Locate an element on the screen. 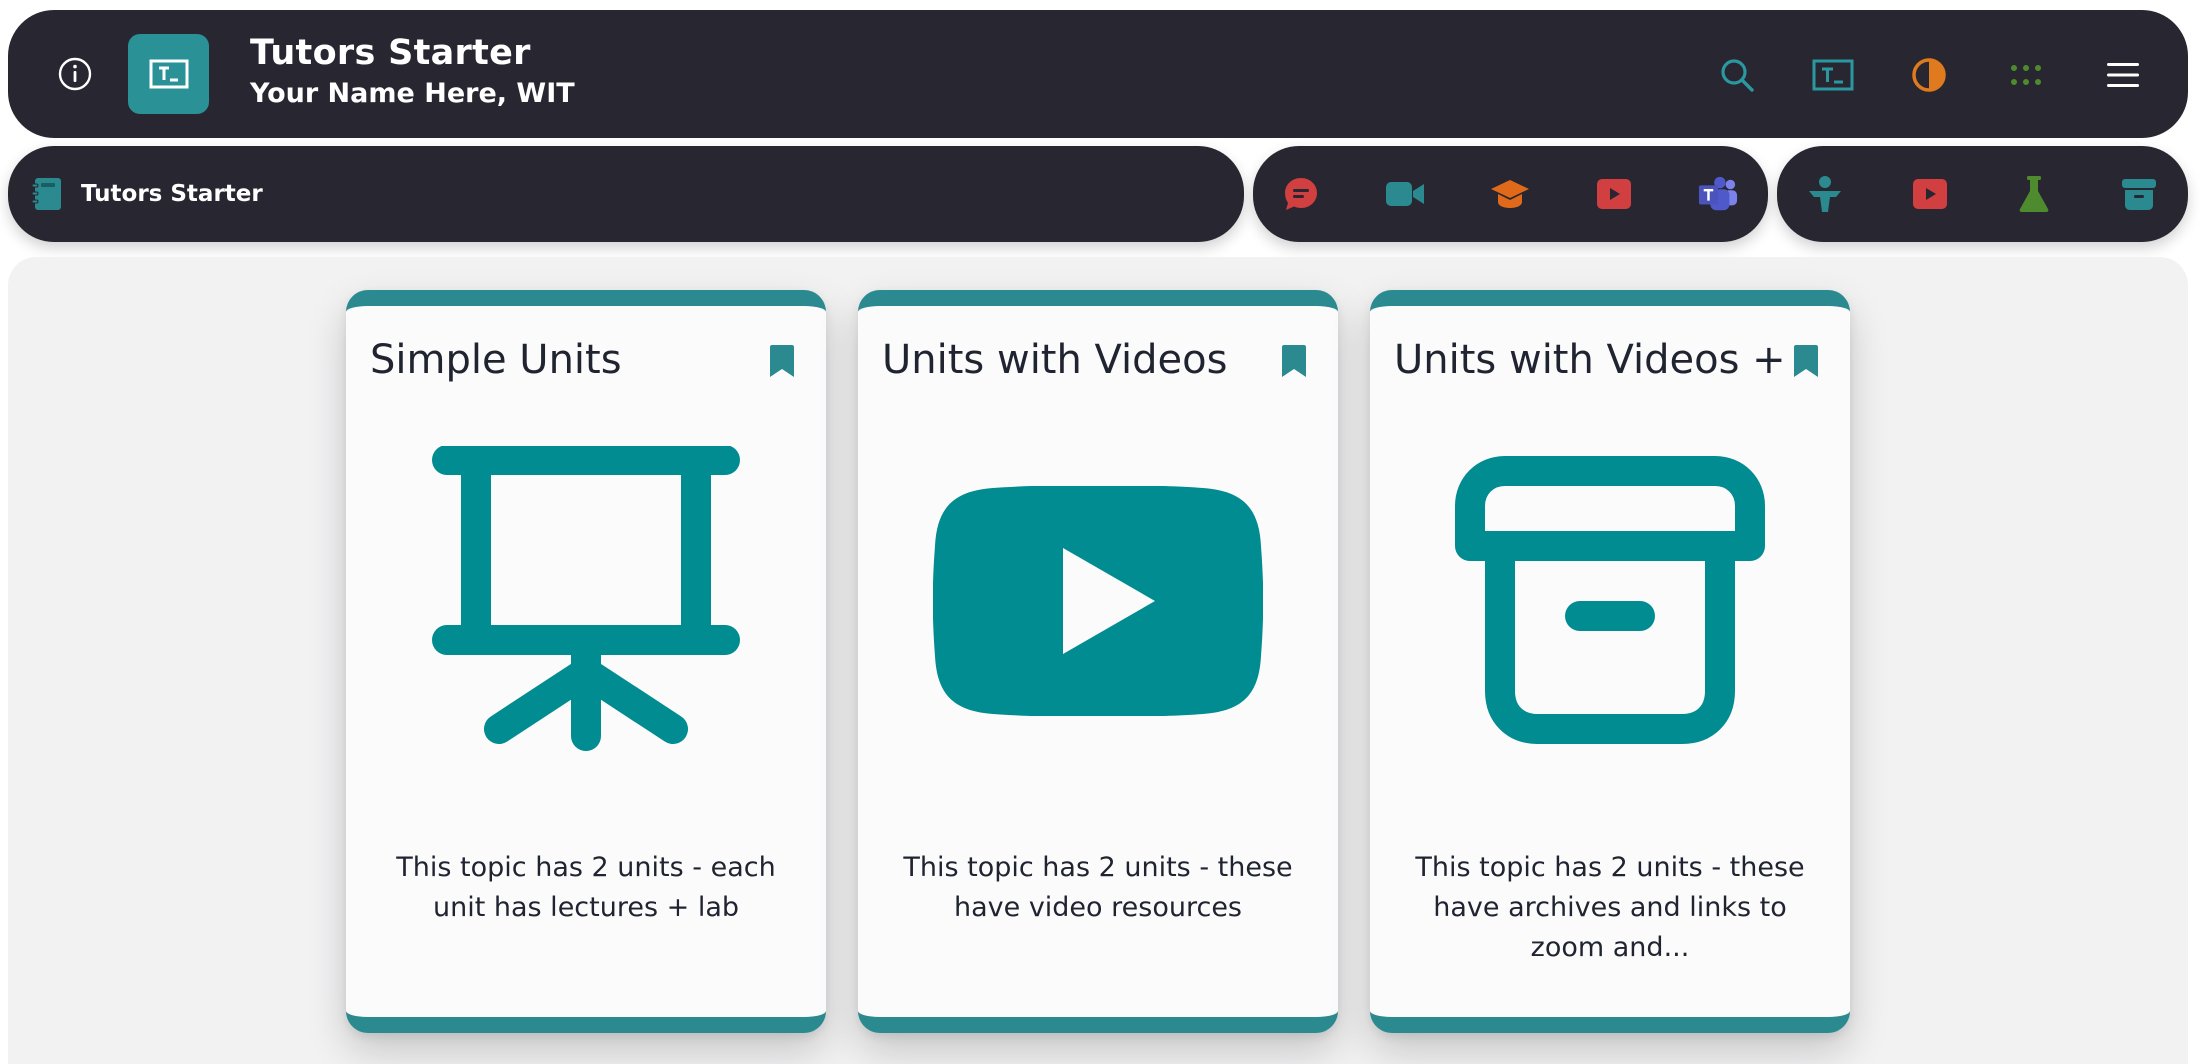  contrast-icon is located at coordinates (1929, 75).